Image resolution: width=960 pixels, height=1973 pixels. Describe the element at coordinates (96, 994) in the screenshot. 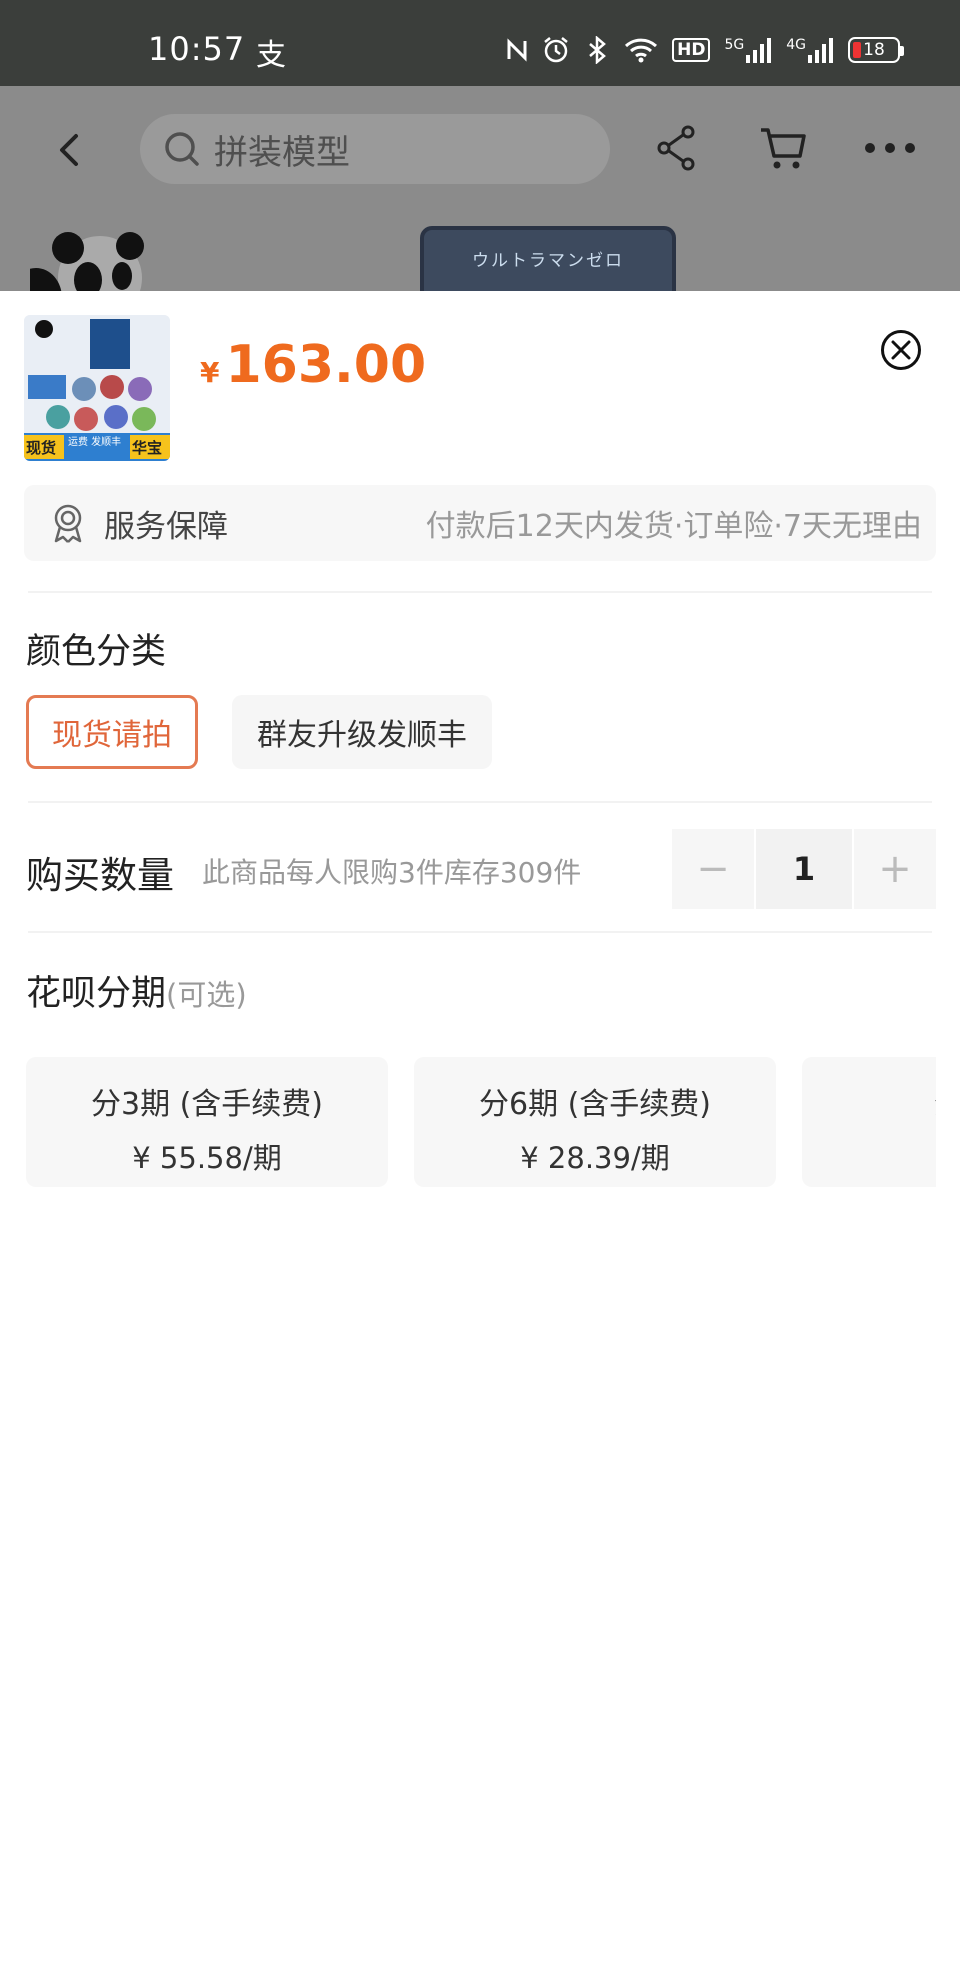

I see `huabei-title-text: 花呗分期` at that location.